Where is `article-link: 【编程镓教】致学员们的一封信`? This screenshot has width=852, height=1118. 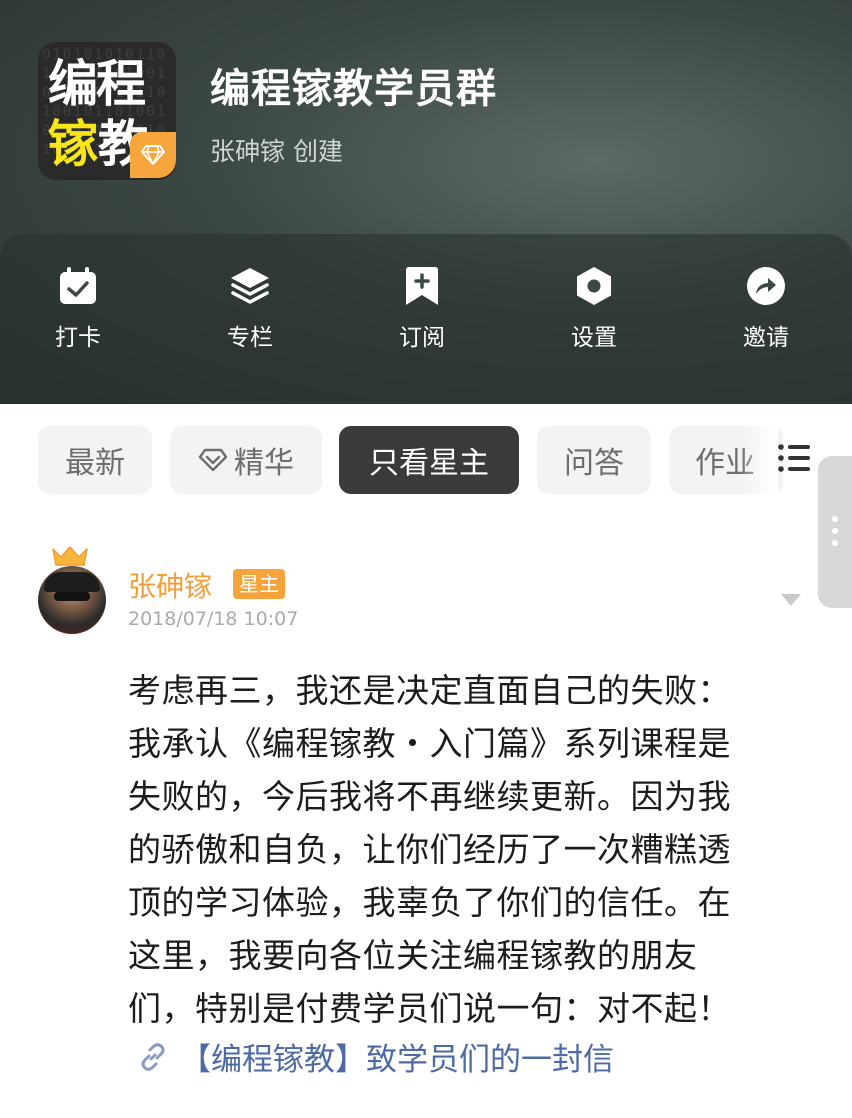
article-link: 【编程镓教】致学员们的一封信 is located at coordinates (376, 1056).